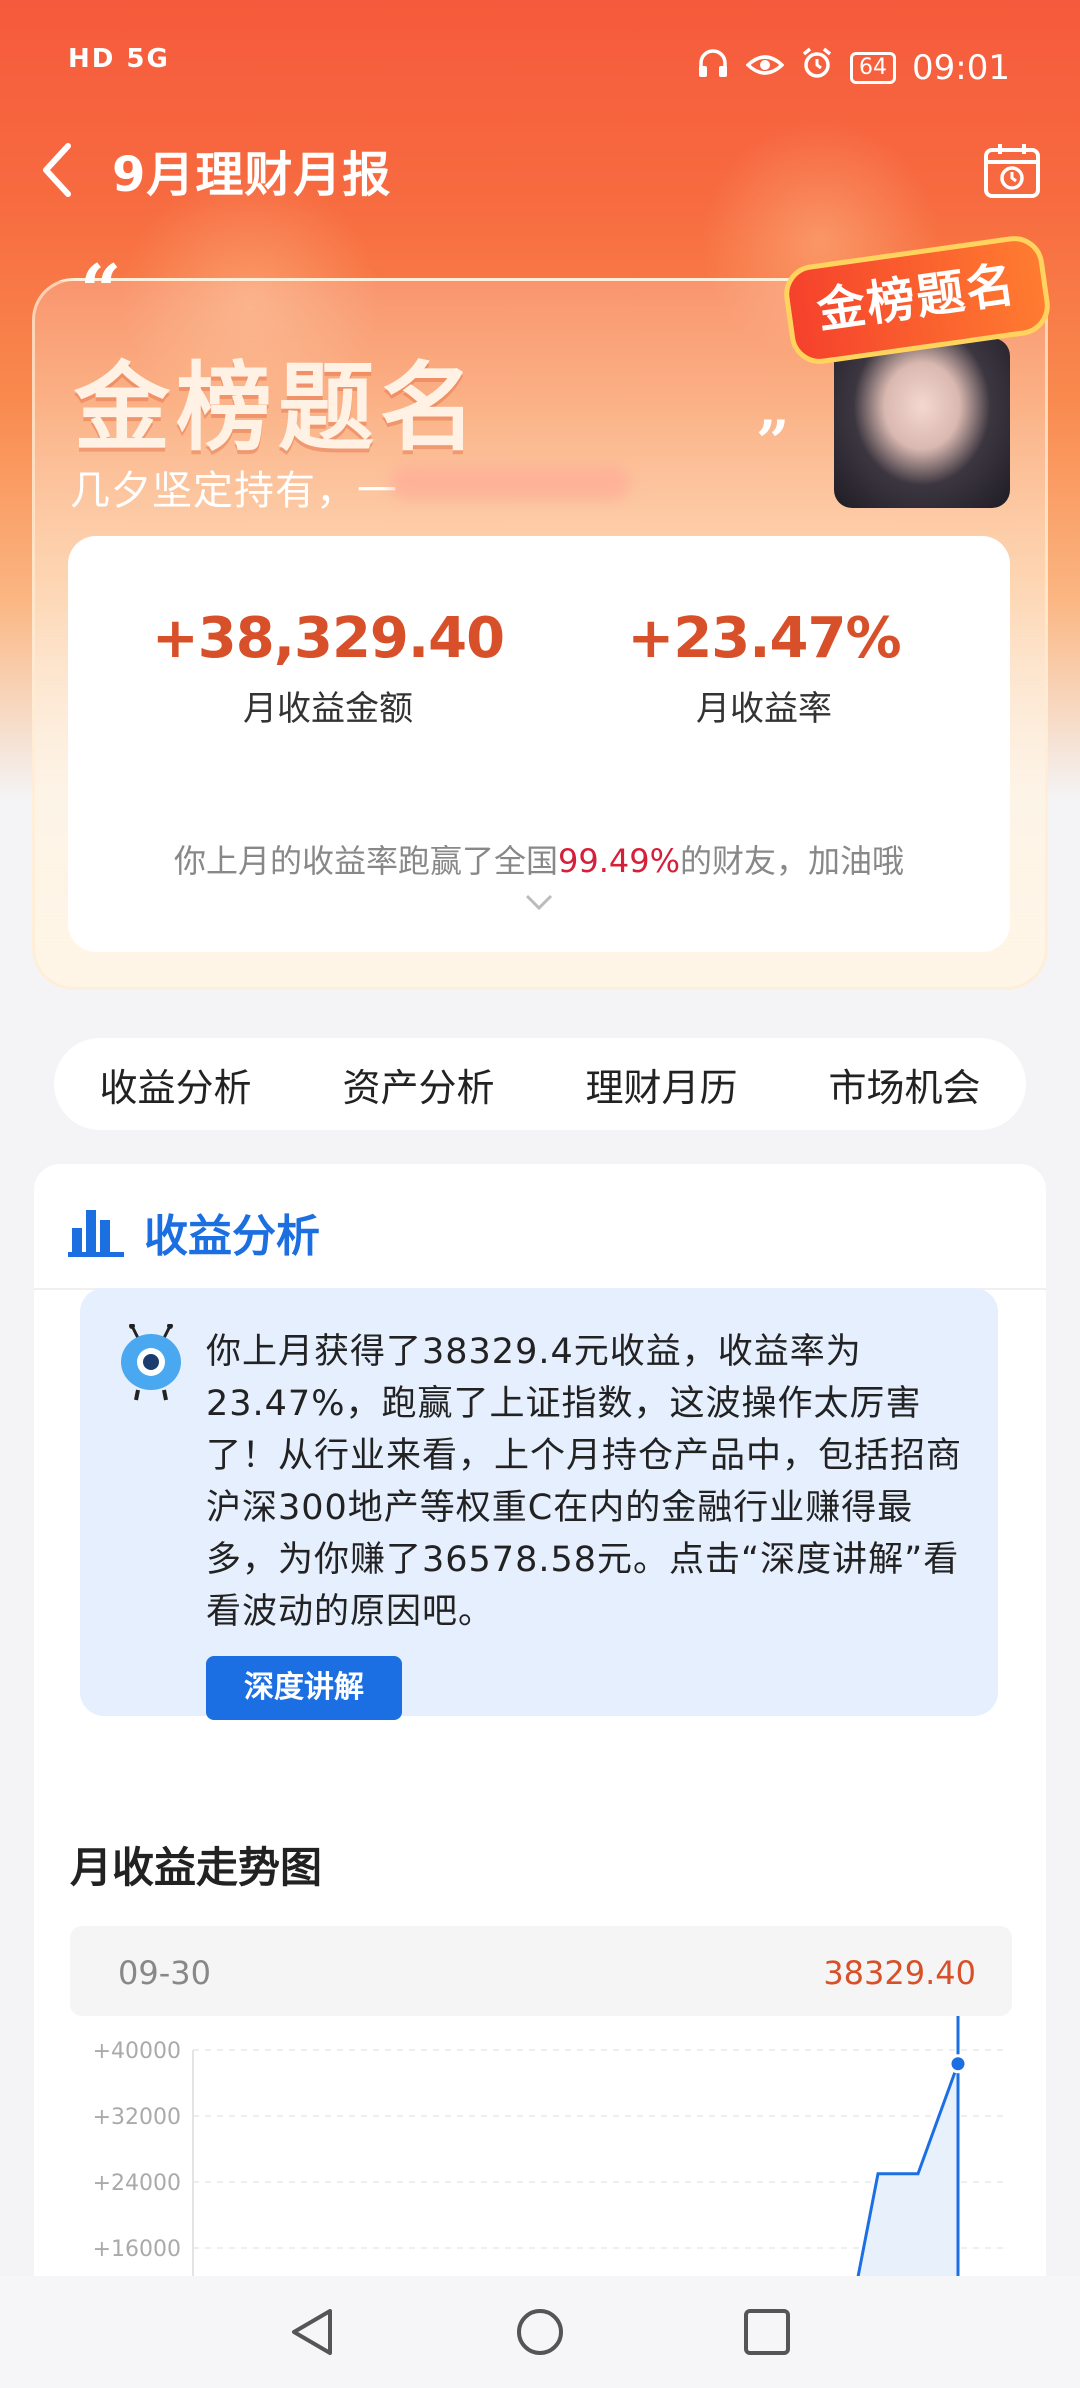 The width and height of the screenshot is (1080, 2388). Describe the element at coordinates (618, 861) in the screenshot. I see `rank-percent: 99.49%` at that location.